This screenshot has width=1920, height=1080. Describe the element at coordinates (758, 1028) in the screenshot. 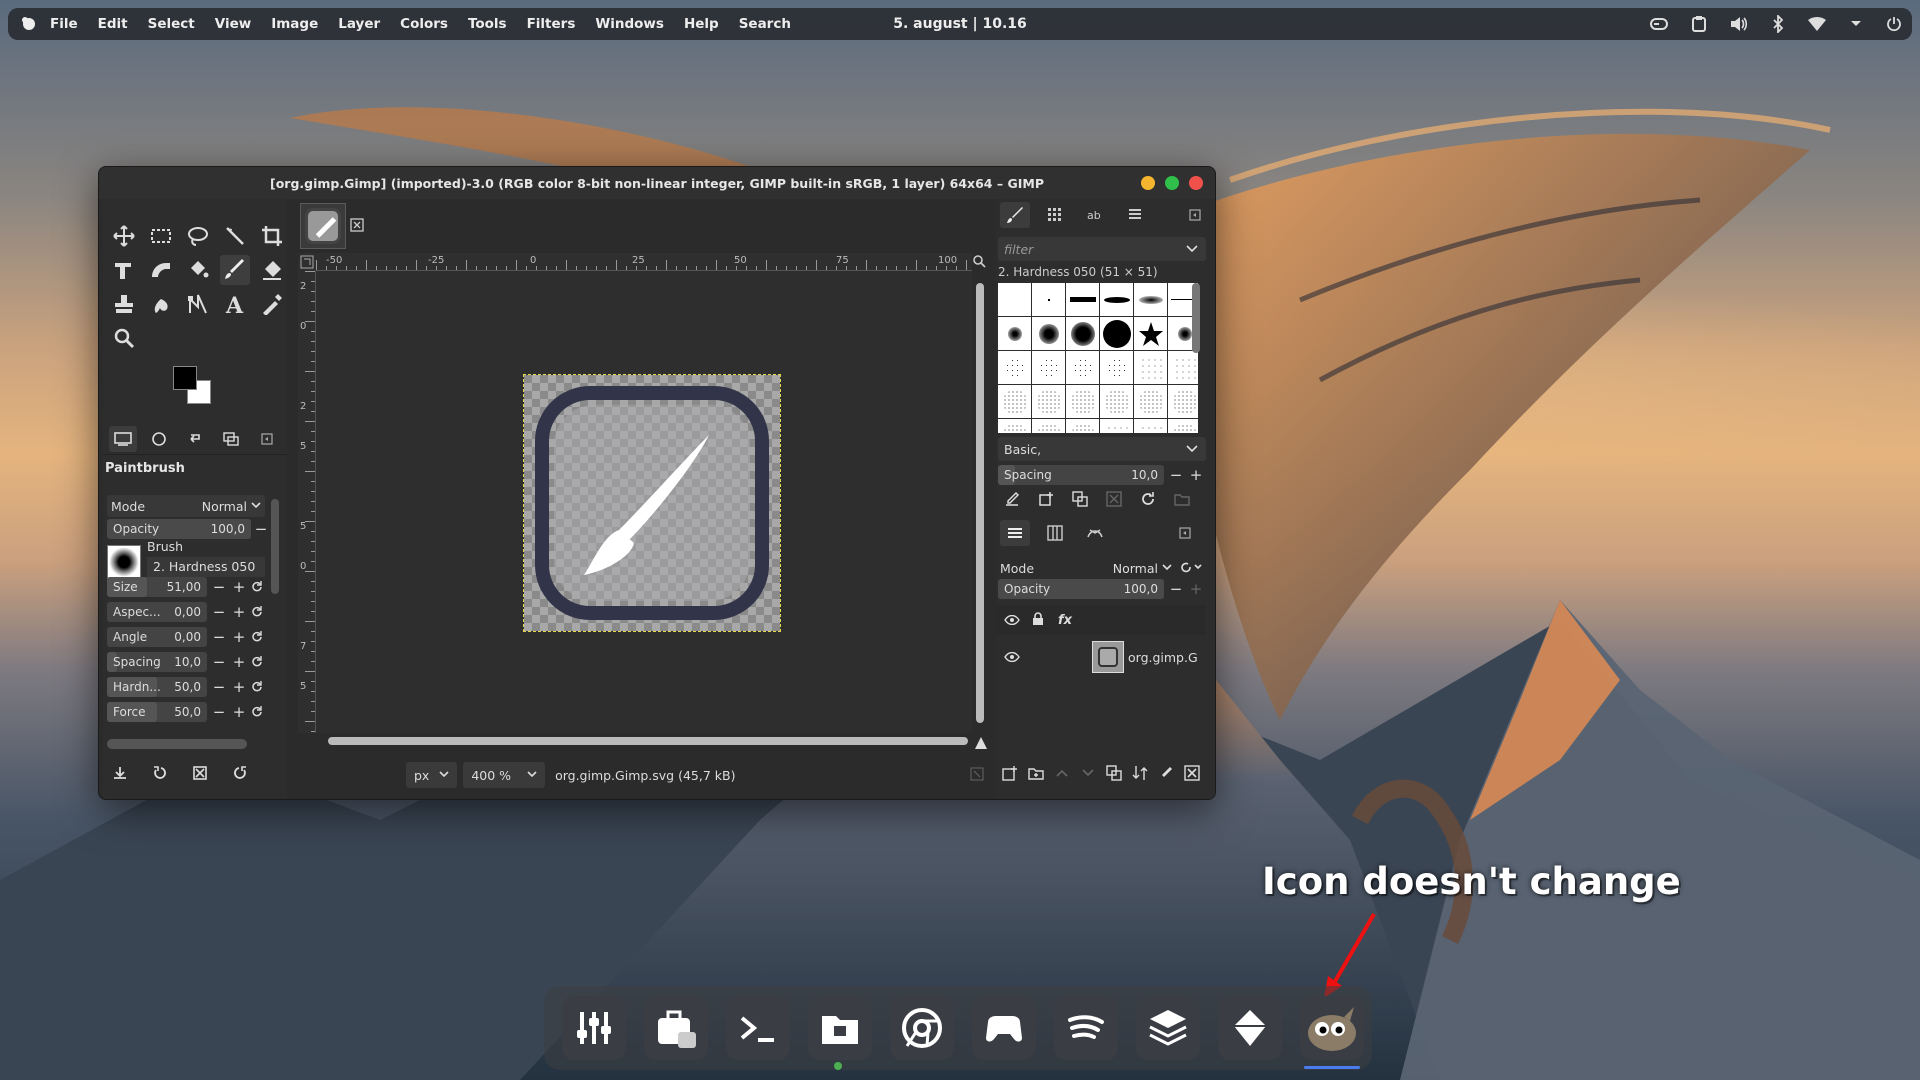

I see `terminal-icon` at that location.